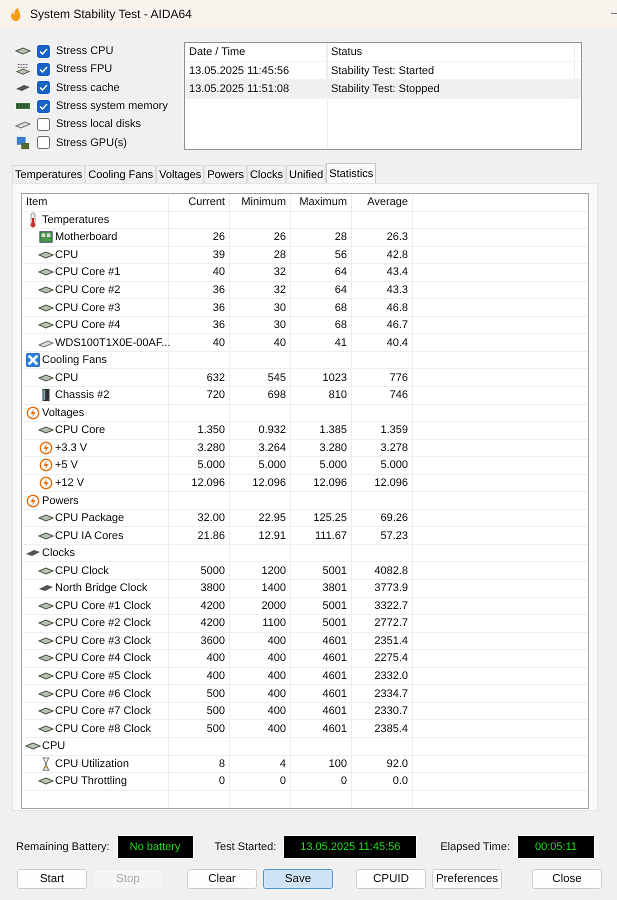 The image size is (617, 900). I want to click on checkbox-label: Stress GPU(s), so click(91, 142).